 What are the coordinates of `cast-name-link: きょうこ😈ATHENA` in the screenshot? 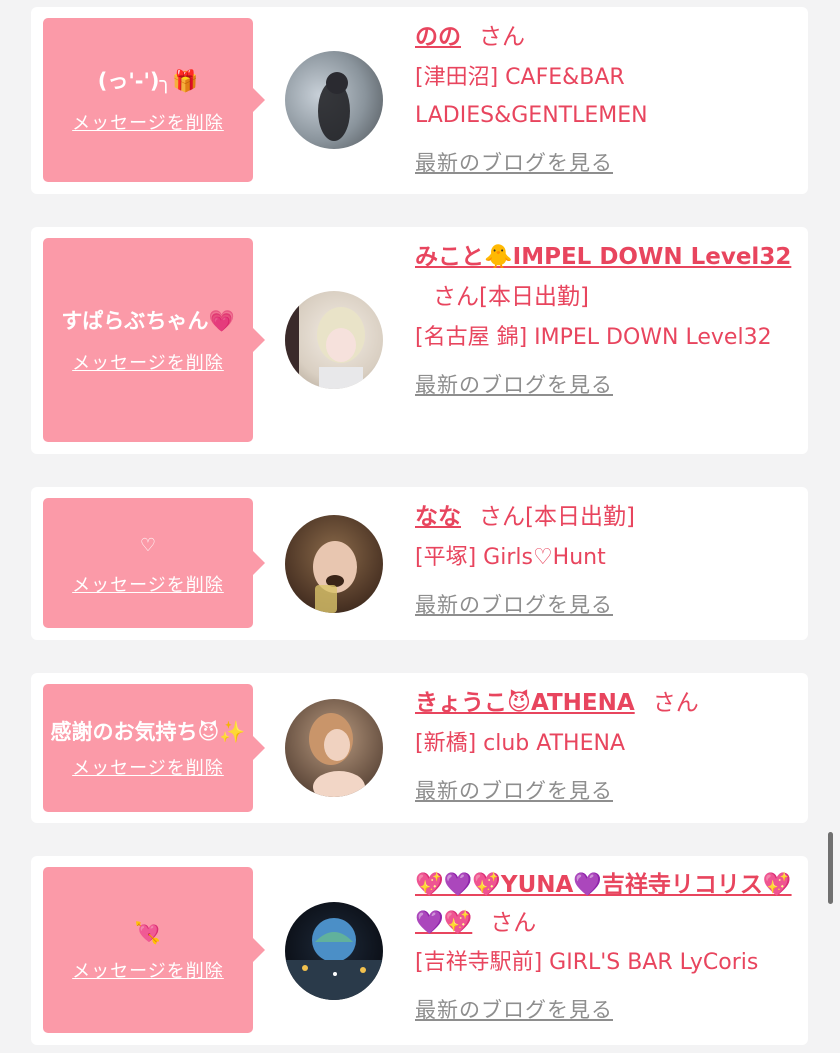 It's located at (525, 703).